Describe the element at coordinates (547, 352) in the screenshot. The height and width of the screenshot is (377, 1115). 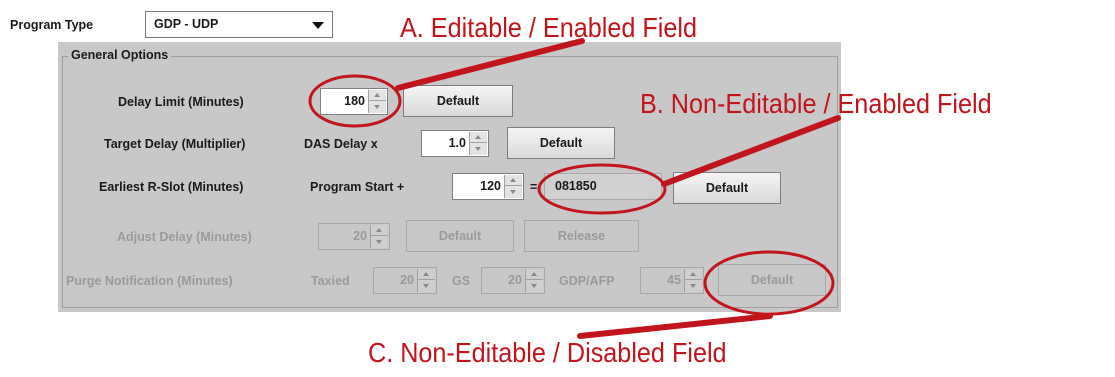
I see `annotation-c-text: C. Non-Editable / Disabled Field` at that location.